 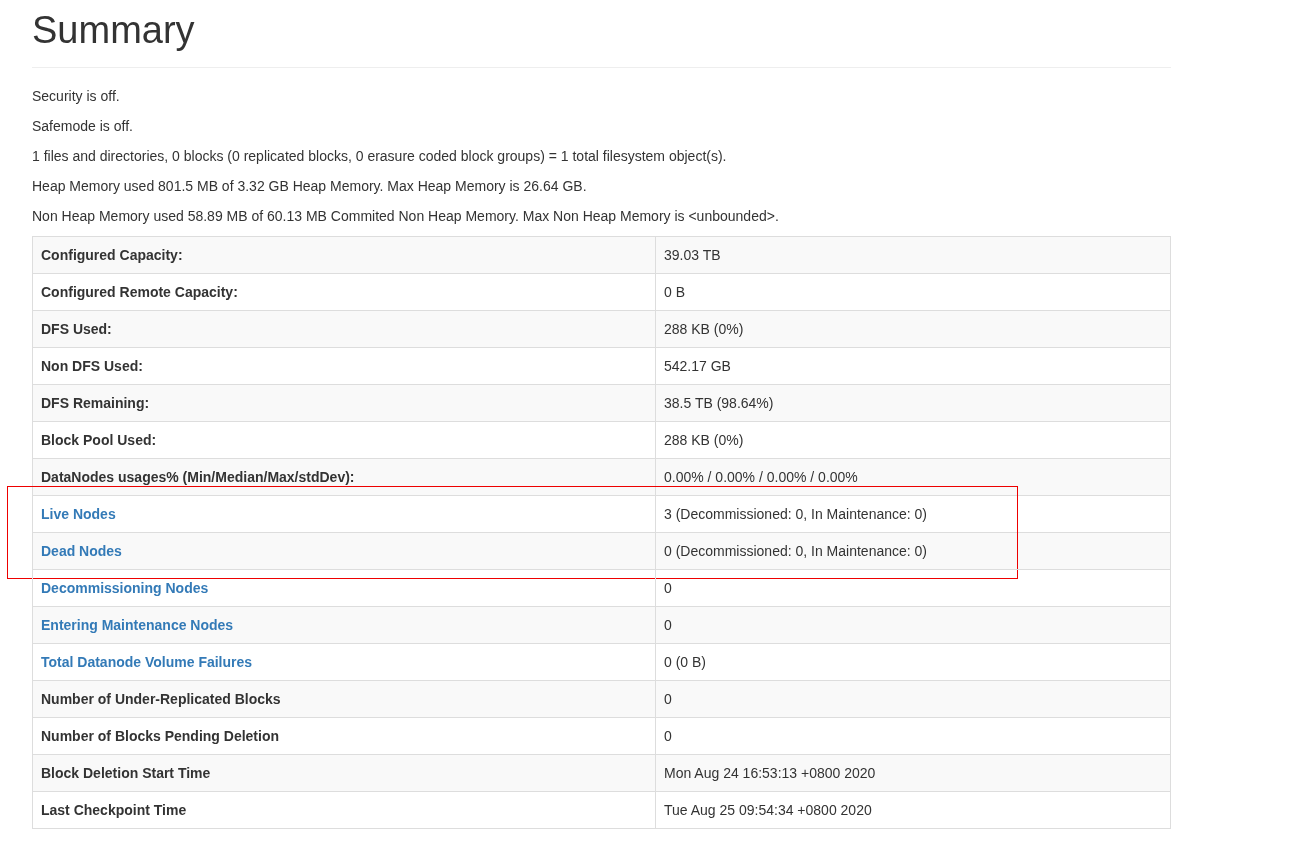 What do you see at coordinates (198, 477) in the screenshot?
I see `row-label: DataNodes usages% (Min/Median/Max/stdDev):` at bounding box center [198, 477].